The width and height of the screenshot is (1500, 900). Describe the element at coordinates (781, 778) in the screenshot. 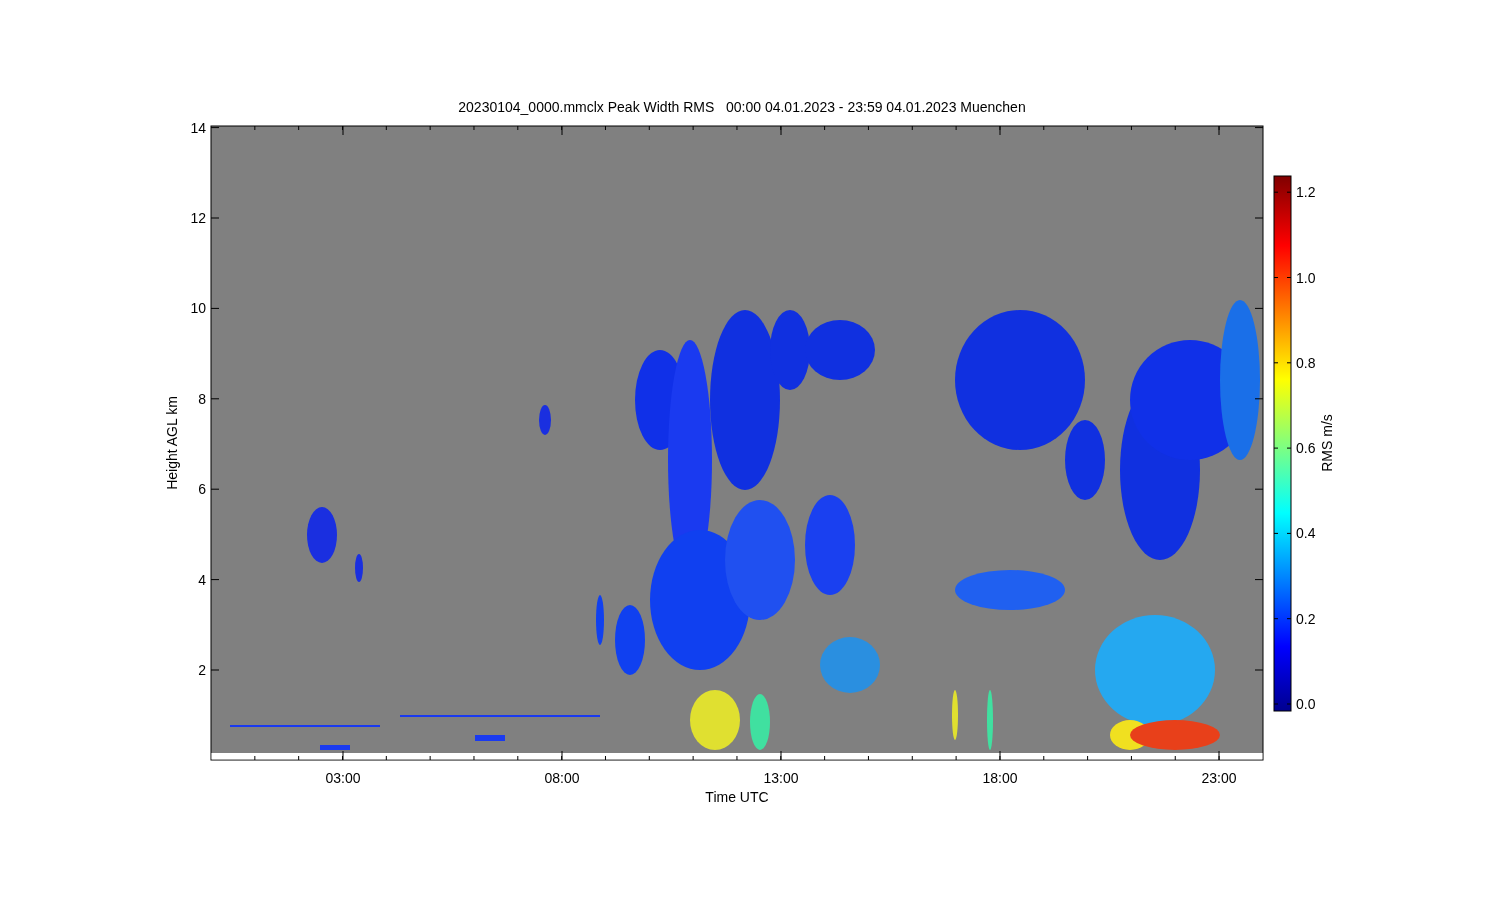

I see `x-tick-label: 13:00` at that location.